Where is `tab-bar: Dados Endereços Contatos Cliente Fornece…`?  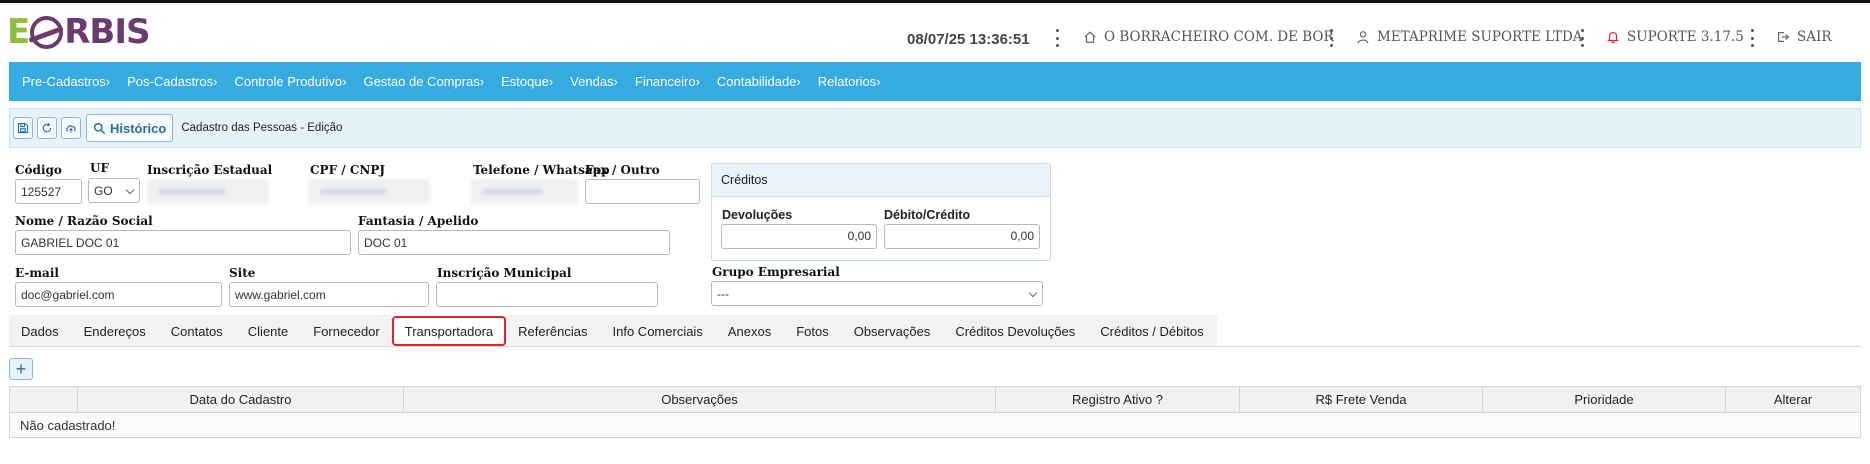 tab-bar: Dados Endereços Contatos Cliente Fornece… is located at coordinates (613, 331).